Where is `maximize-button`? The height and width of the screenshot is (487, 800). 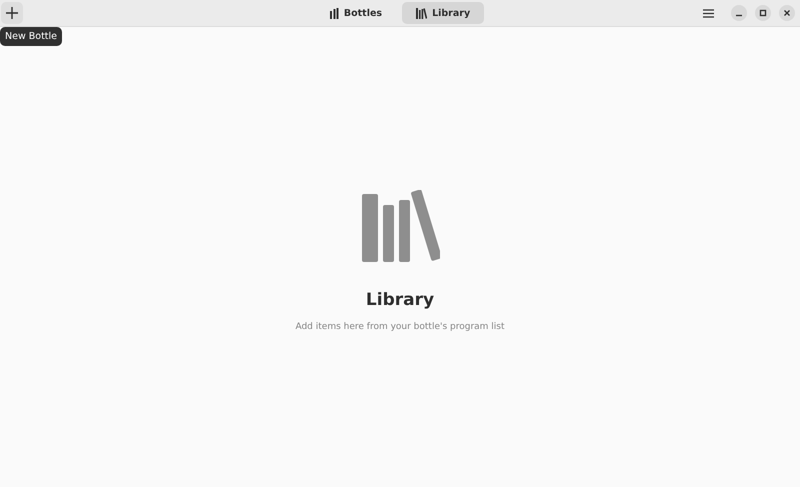 maximize-button is located at coordinates (763, 13).